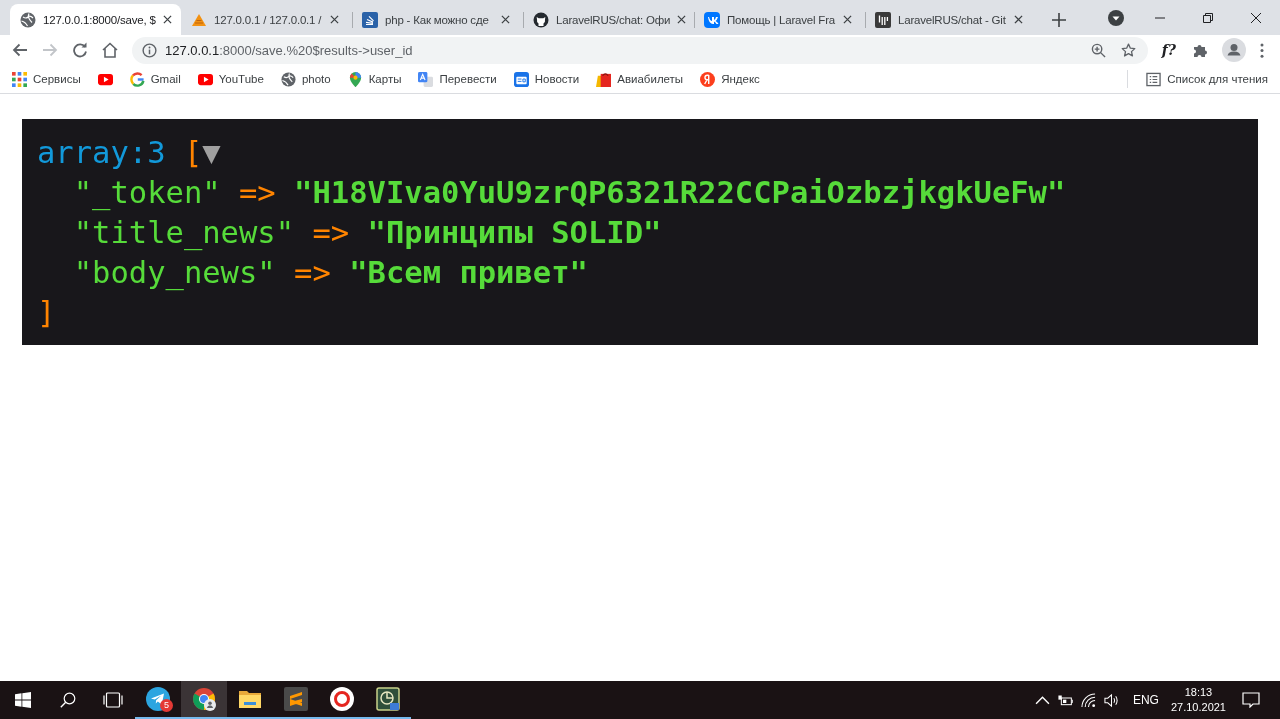  What do you see at coordinates (604, 79) in the screenshot?
I see `bag-icon` at bounding box center [604, 79].